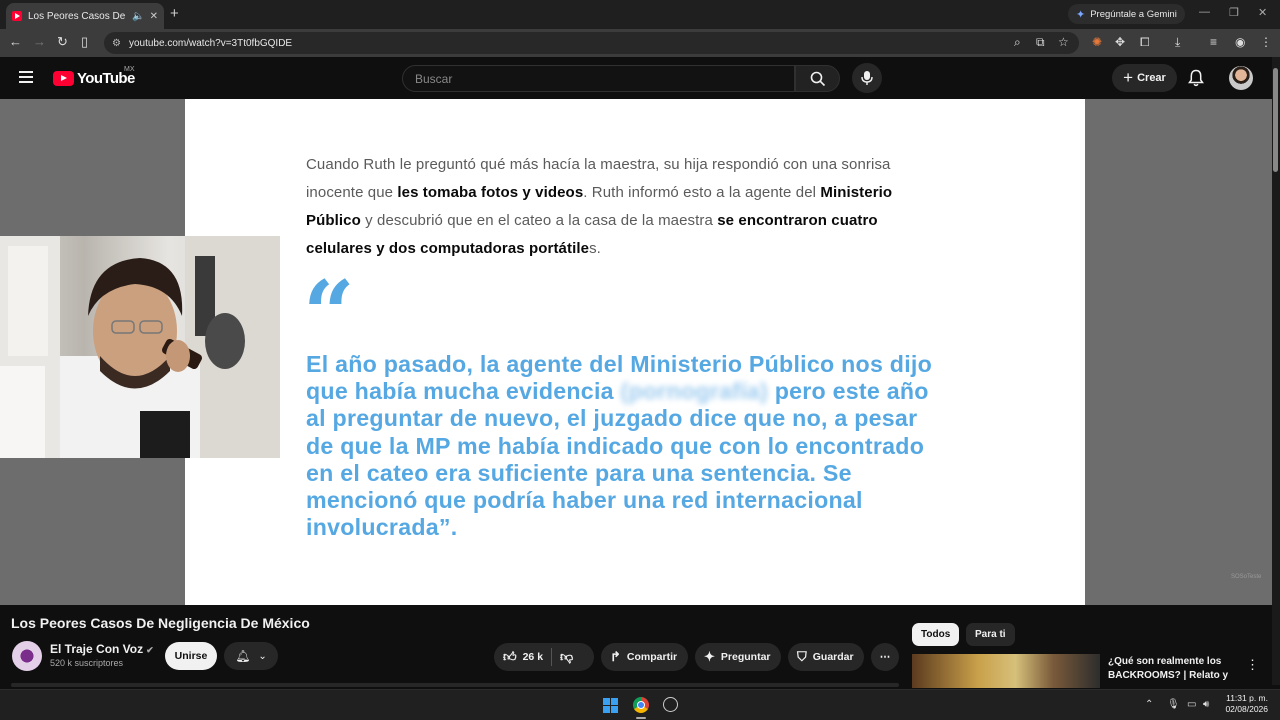  I want to click on gemini-spark-icon: ✦, so click(1081, 14).